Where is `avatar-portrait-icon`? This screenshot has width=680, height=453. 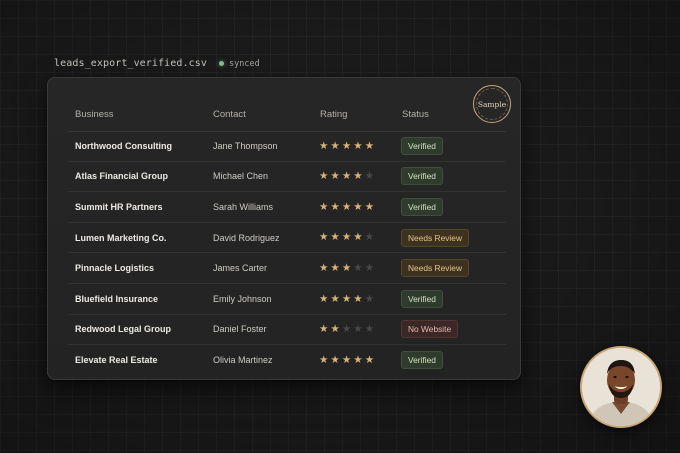 avatar-portrait-icon is located at coordinates (621, 387).